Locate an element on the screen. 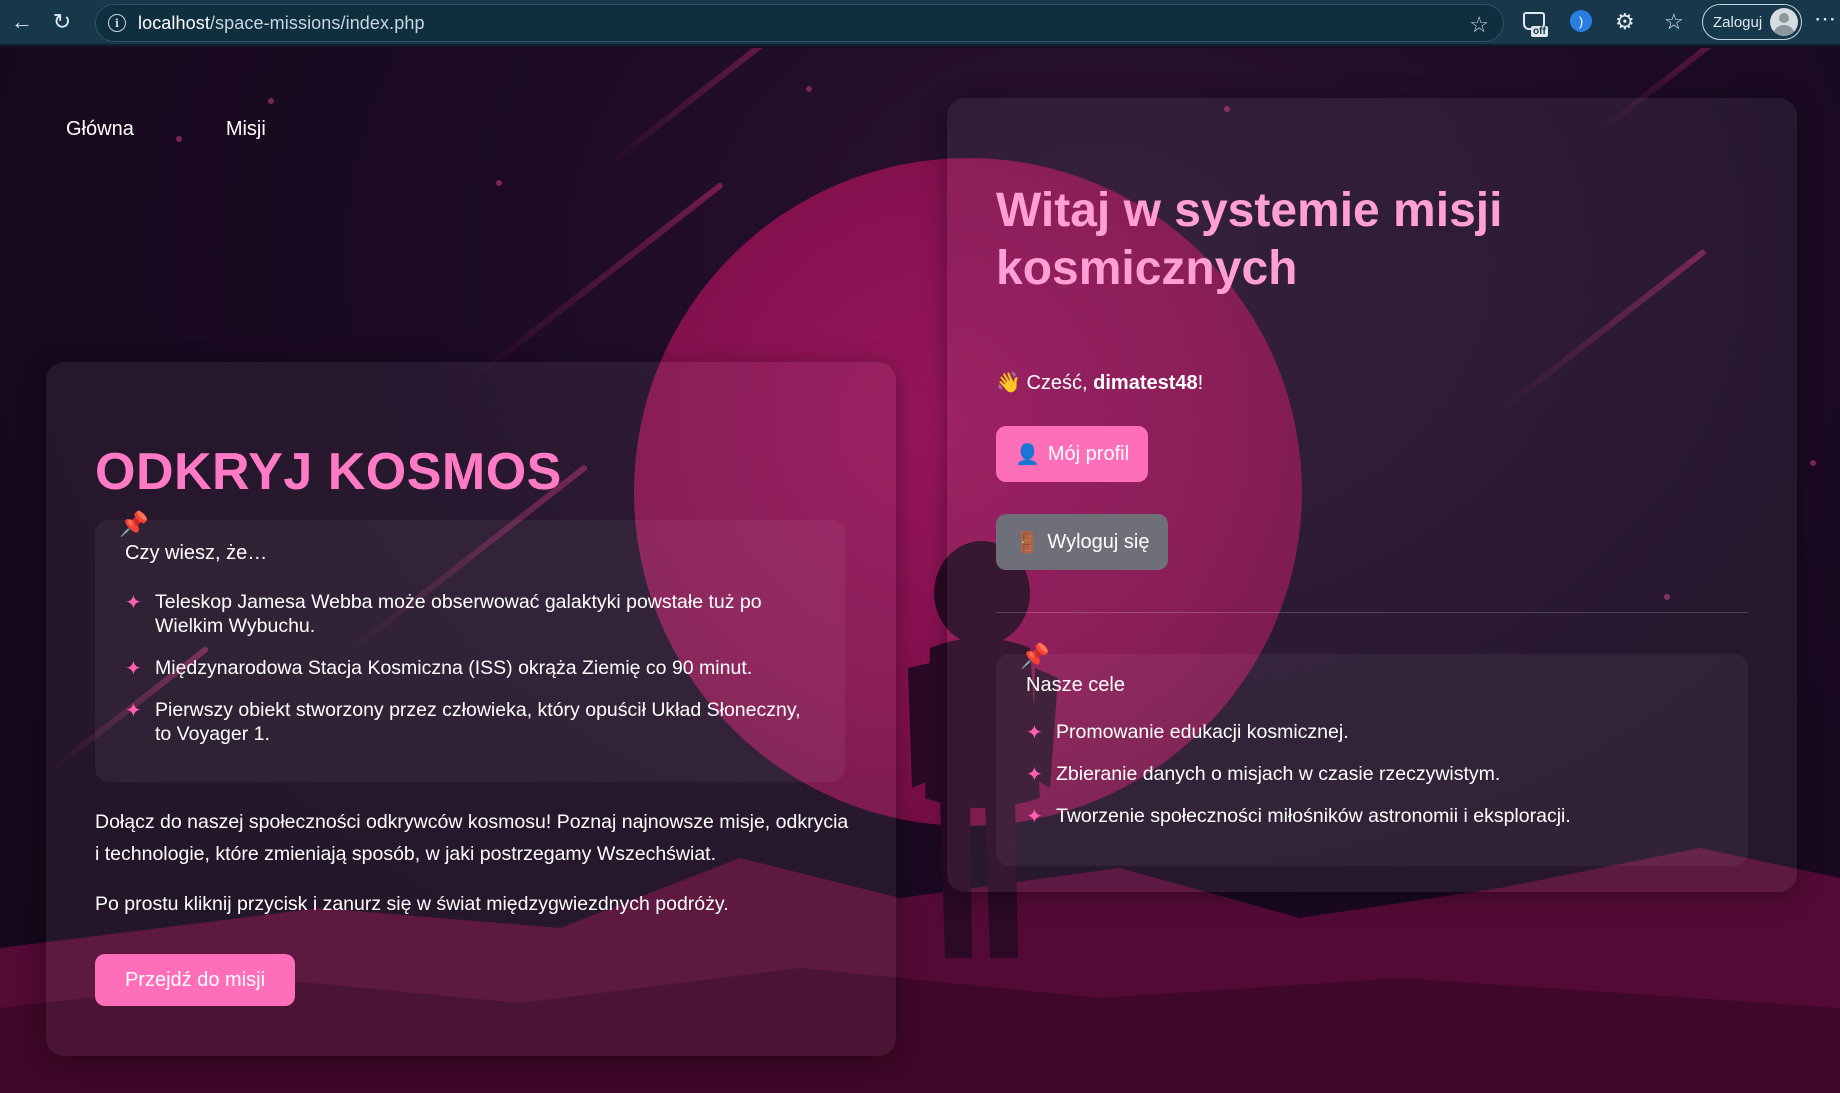 The image size is (1840, 1093). goals-title: Nasze cele is located at coordinates (1075, 685).